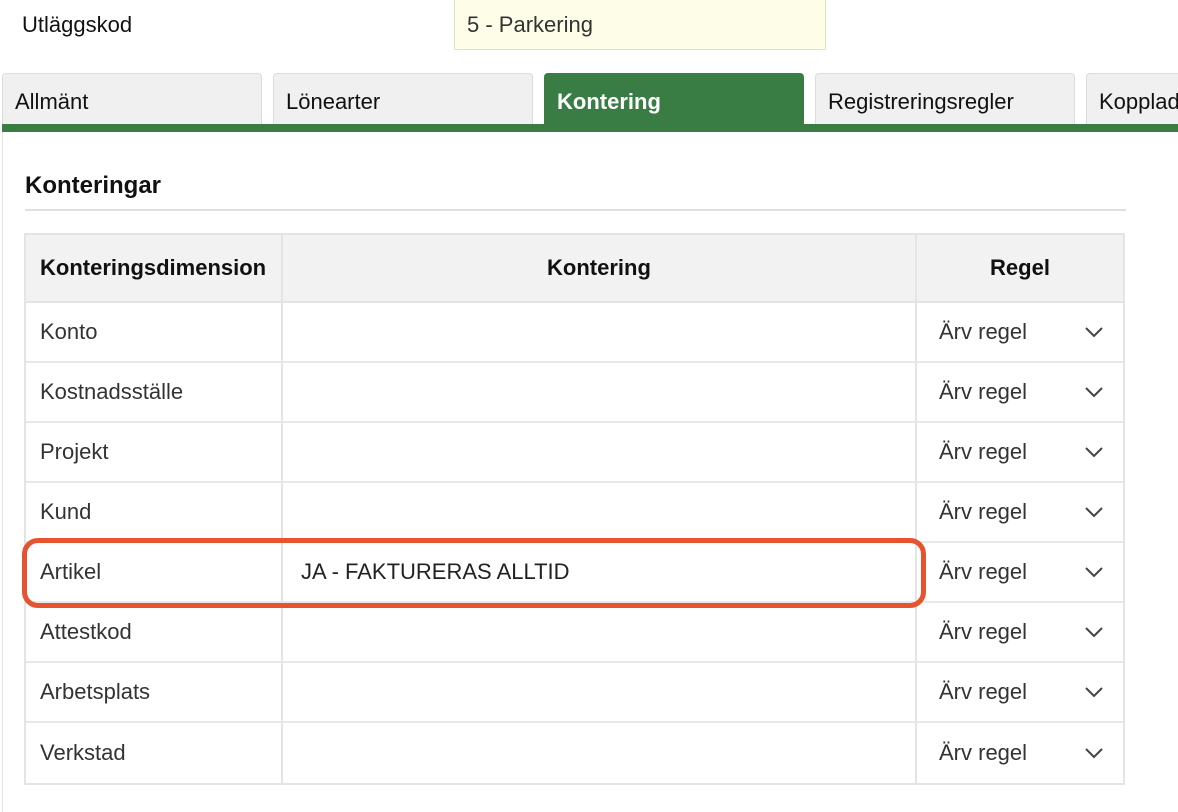  Describe the element at coordinates (77, 24) in the screenshot. I see `code-label: Utläggskod` at that location.